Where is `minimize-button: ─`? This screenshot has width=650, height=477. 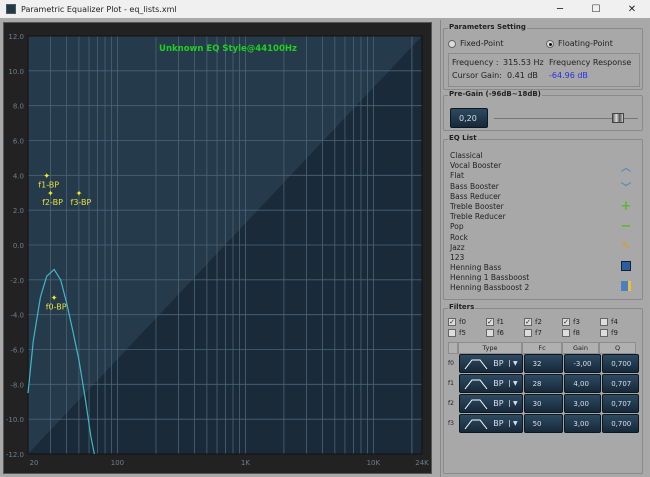
minimize-button: ─ is located at coordinates (560, 9).